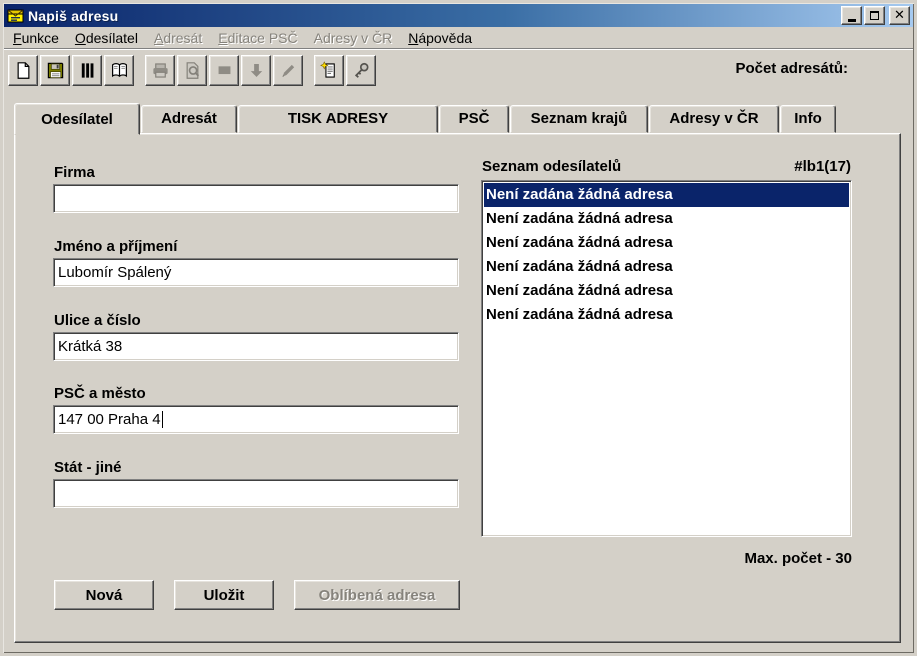 This screenshot has height=656, width=917. What do you see at coordinates (109, 419) in the screenshot?
I see `psc-mesto-value: 147 00 Praha 4` at bounding box center [109, 419].